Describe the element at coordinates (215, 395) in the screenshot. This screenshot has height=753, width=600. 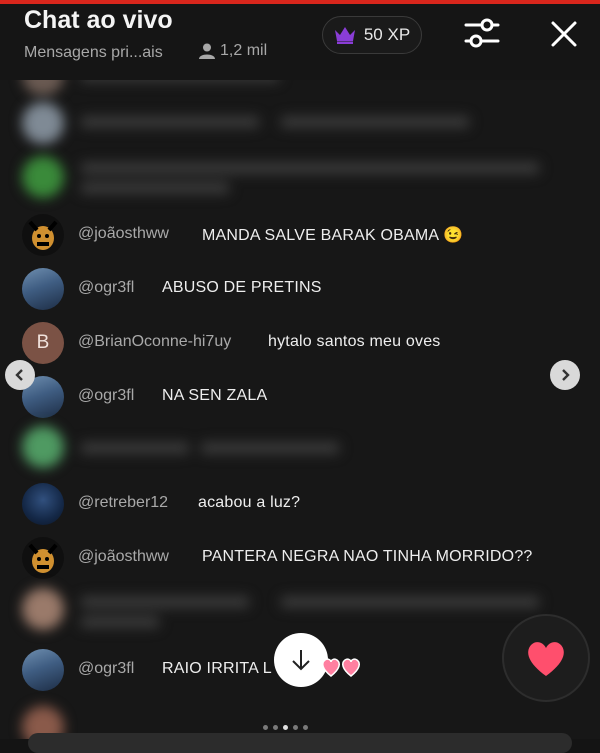
I see `message-text: NA SEN ZALA` at that location.